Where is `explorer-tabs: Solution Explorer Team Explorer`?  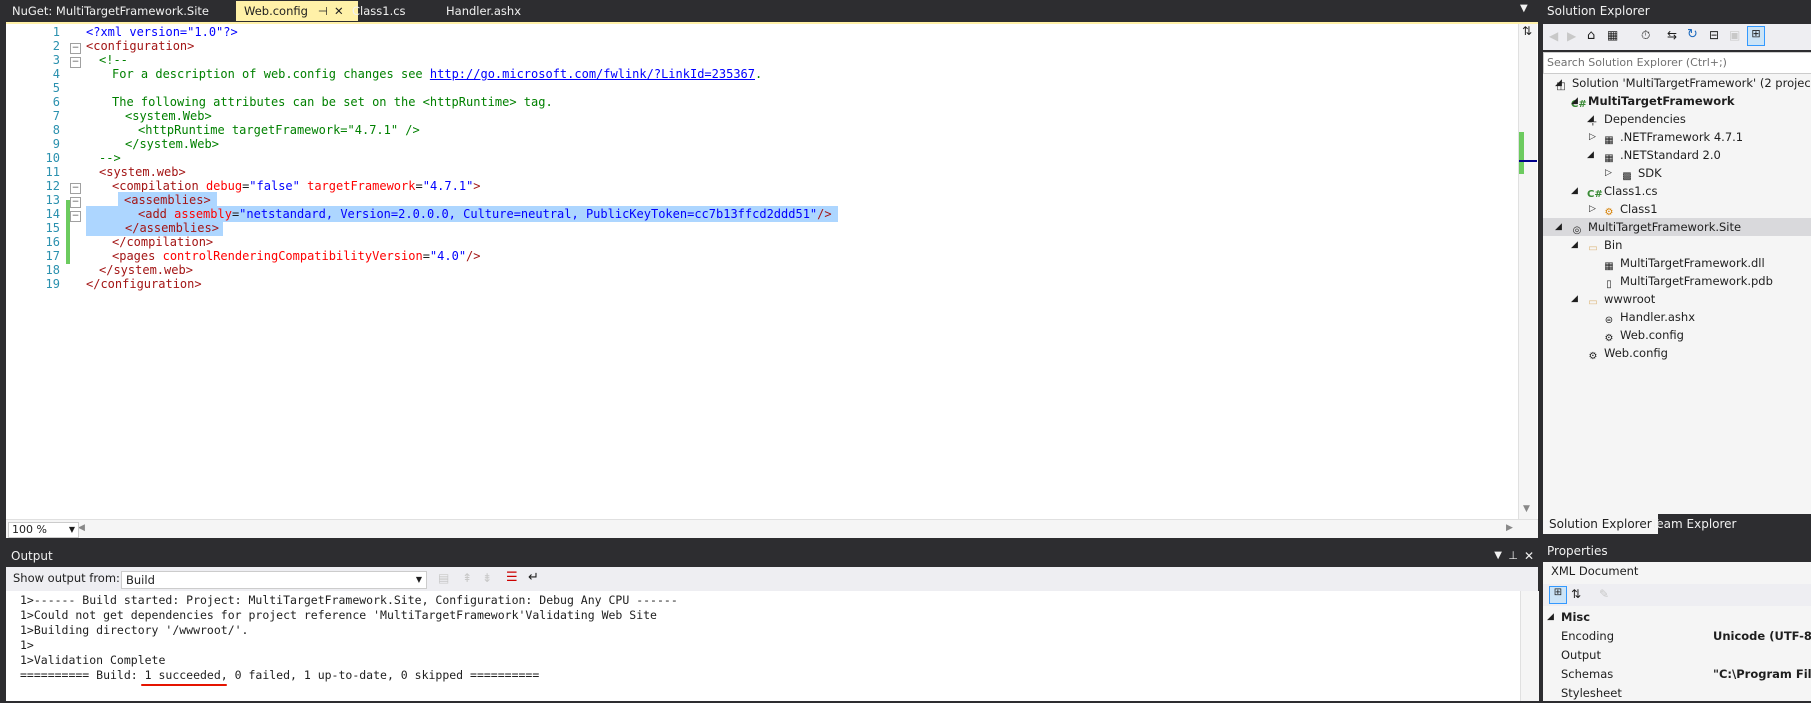 explorer-tabs: Solution Explorer Team Explorer is located at coordinates (1677, 524).